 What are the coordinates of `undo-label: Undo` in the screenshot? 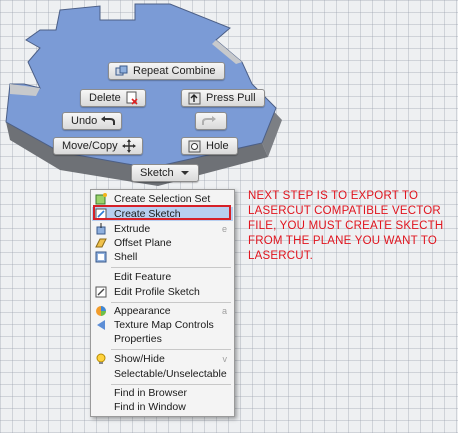 It's located at (84, 121).